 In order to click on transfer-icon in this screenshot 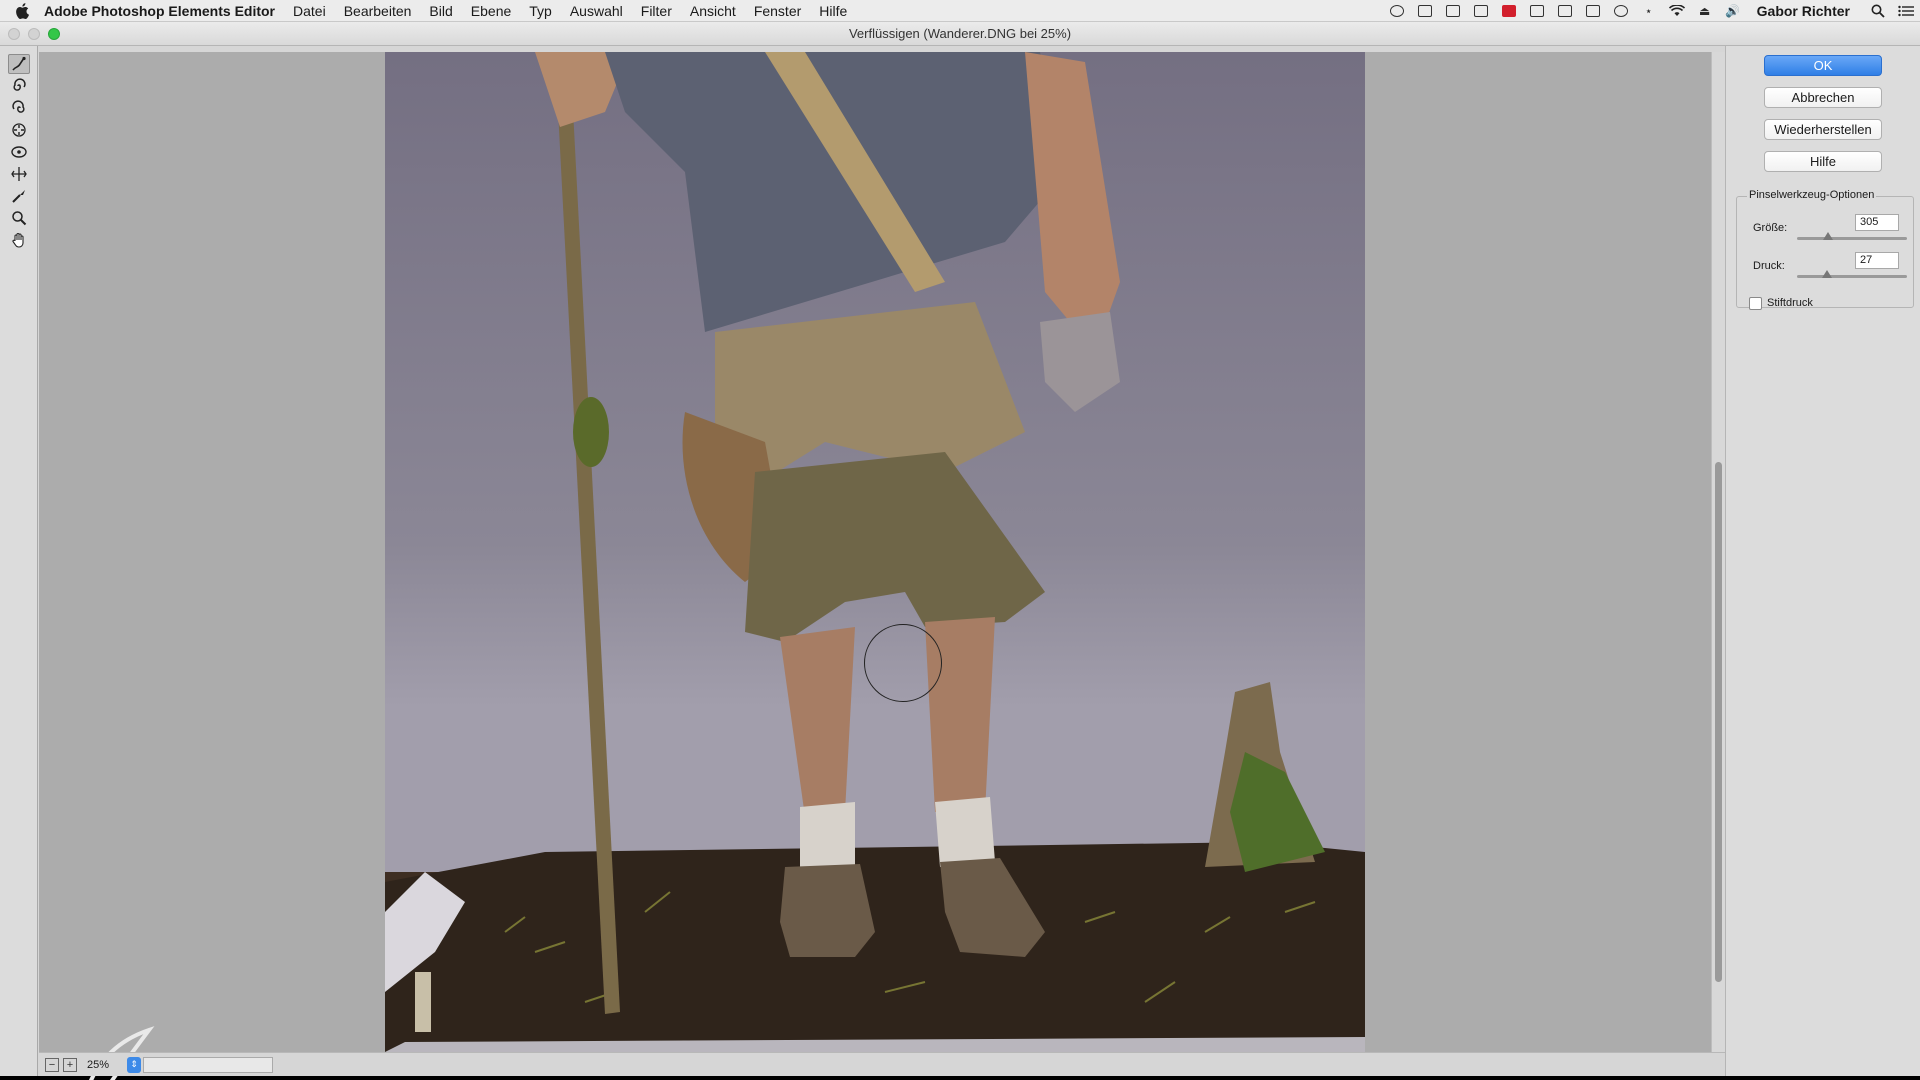, I will do `click(1565, 11)`.